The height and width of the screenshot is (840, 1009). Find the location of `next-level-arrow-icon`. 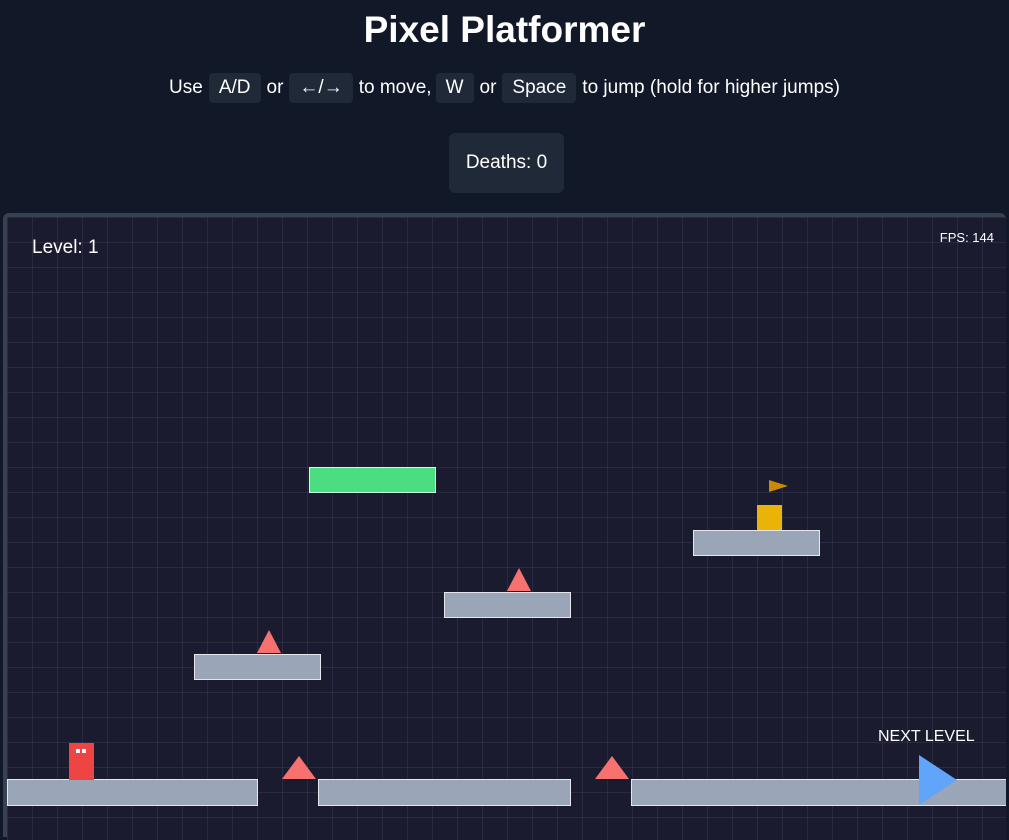

next-level-arrow-icon is located at coordinates (938, 780).